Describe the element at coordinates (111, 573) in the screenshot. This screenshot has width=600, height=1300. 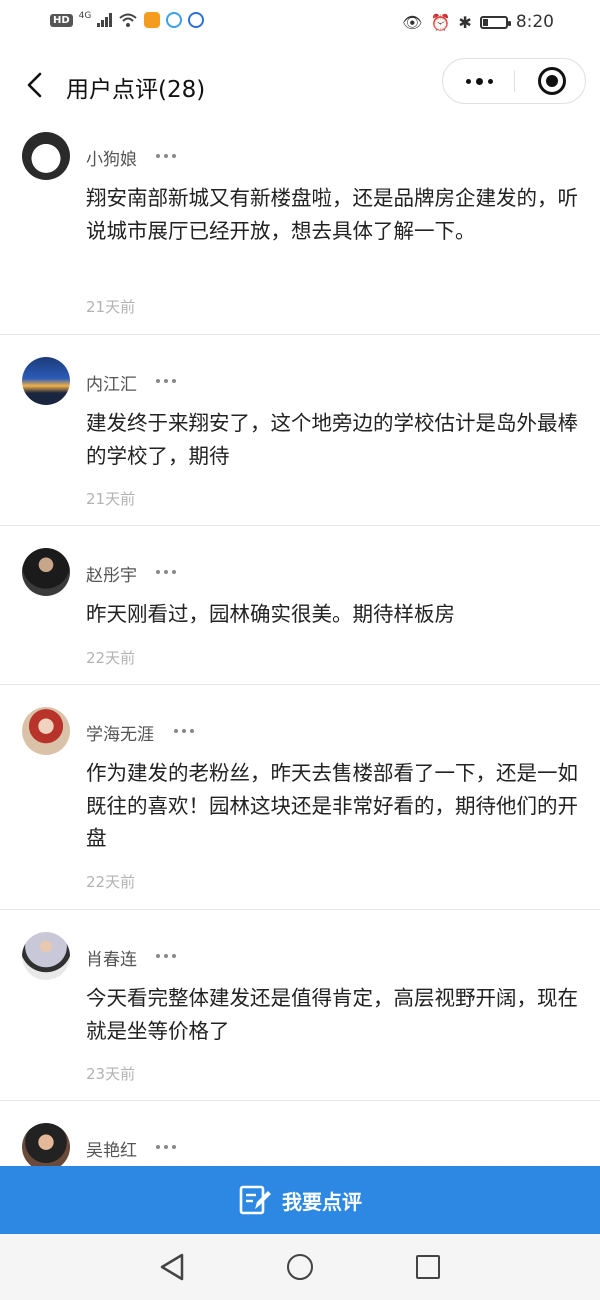
I see `review-username: 赵彤宇` at that location.